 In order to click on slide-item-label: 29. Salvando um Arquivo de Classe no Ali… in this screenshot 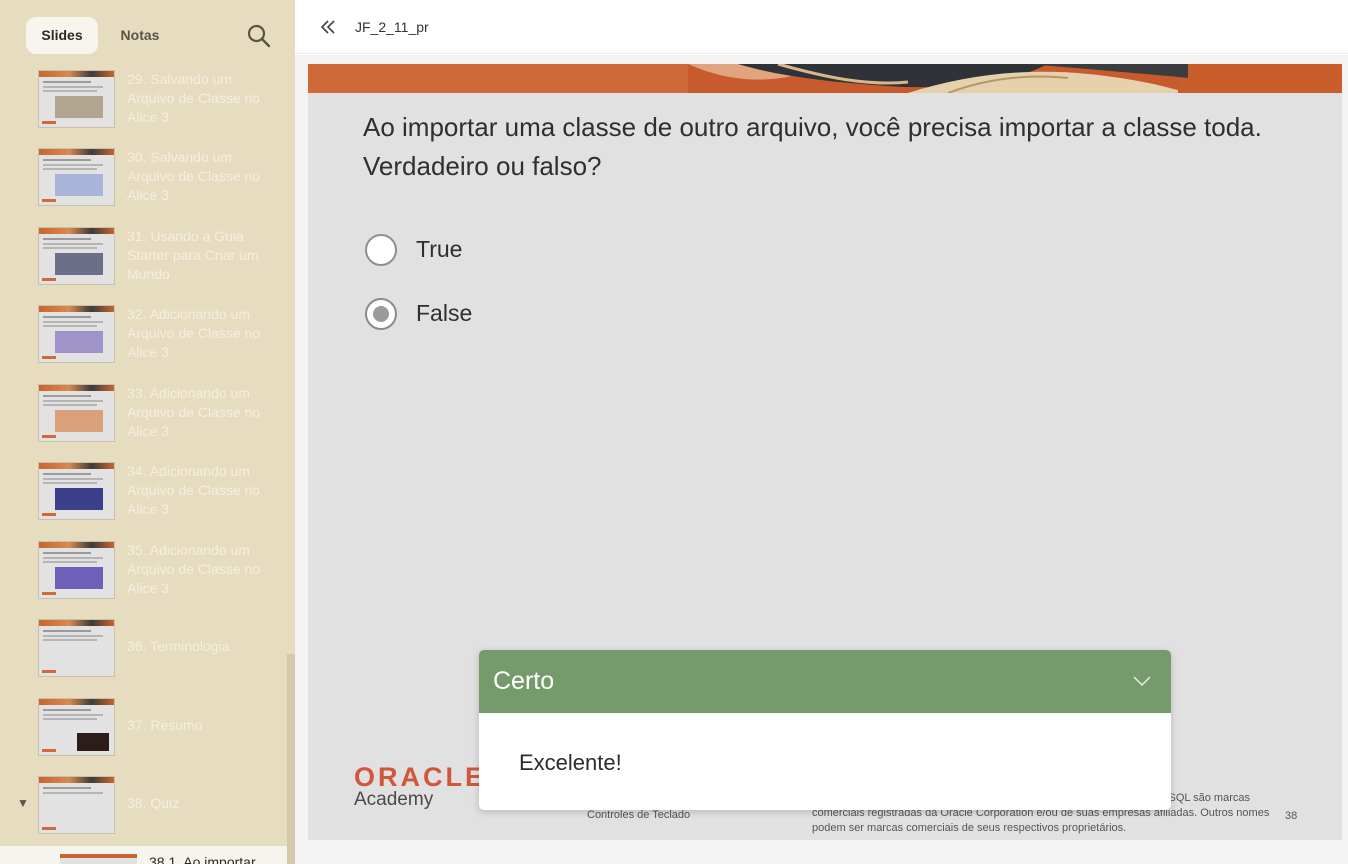, I will do `click(194, 98)`.